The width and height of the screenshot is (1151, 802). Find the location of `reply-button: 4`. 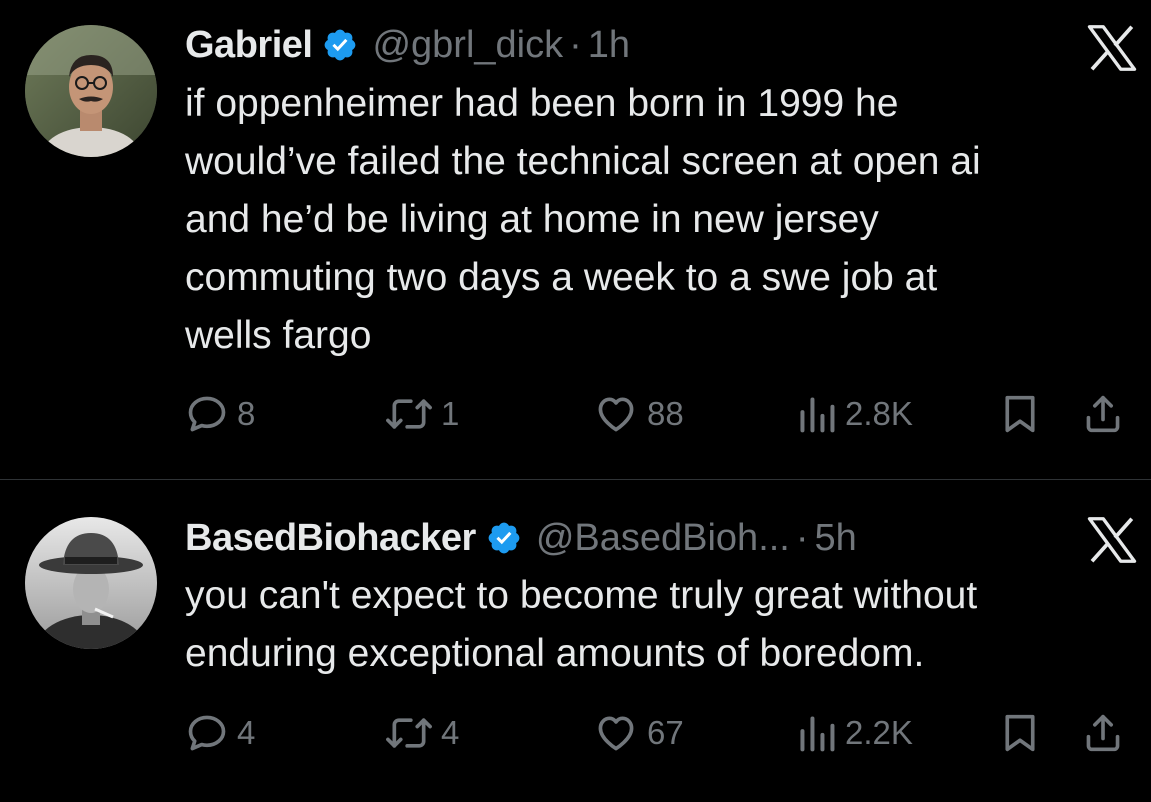

reply-button: 4 is located at coordinates (220, 733).